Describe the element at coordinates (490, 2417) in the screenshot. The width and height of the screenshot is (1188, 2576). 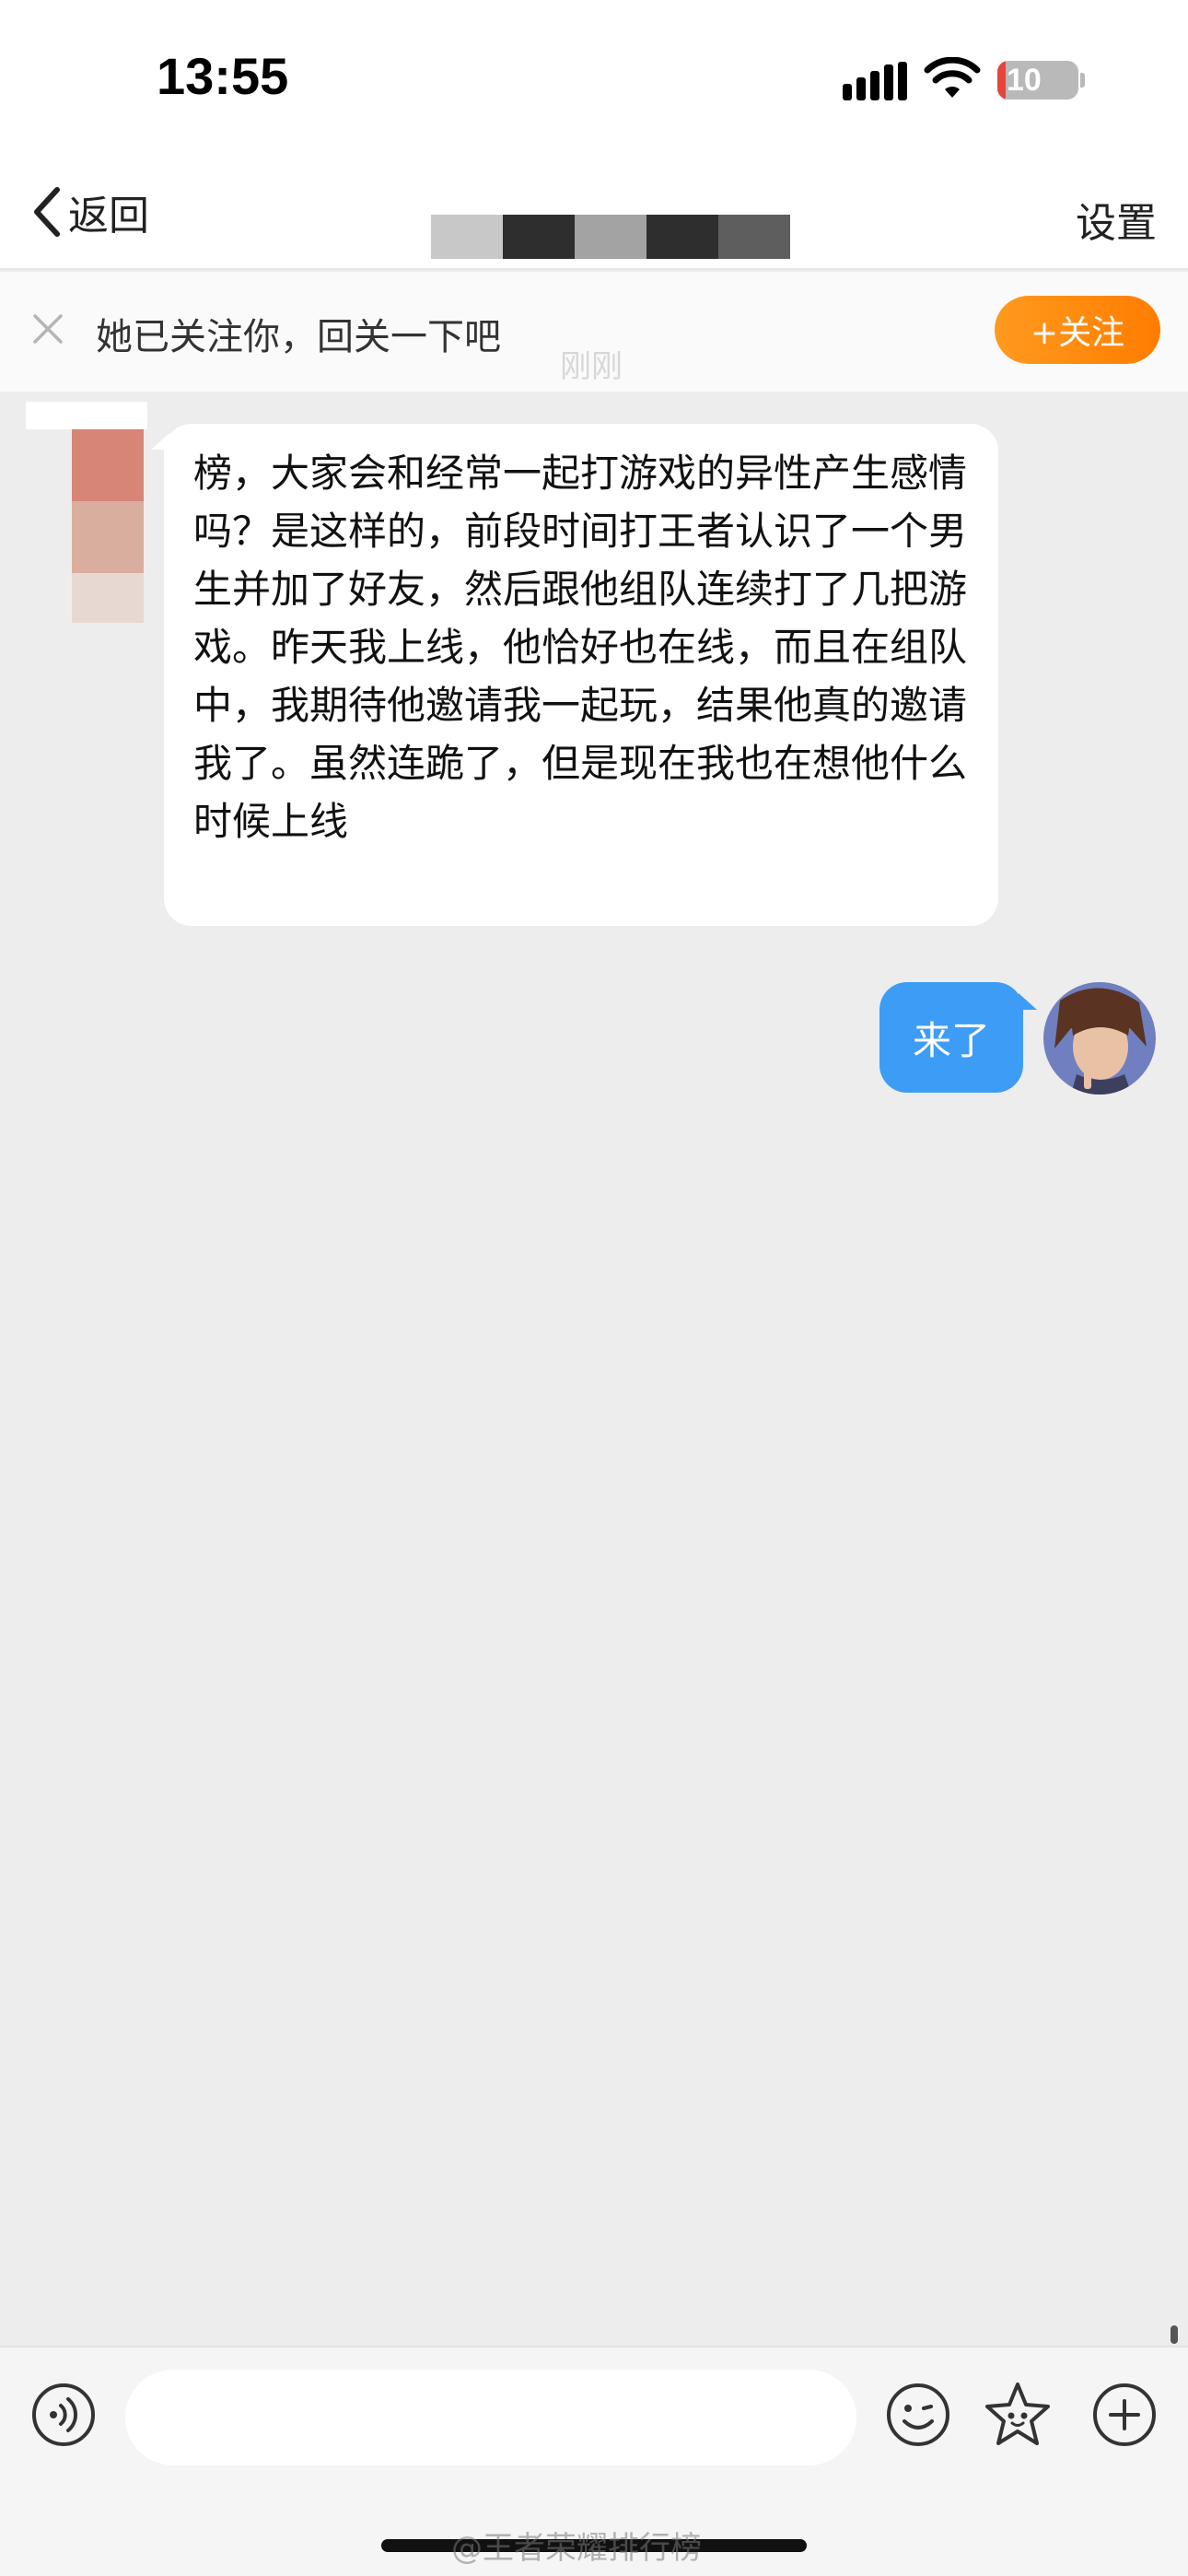
I see `message-input` at that location.